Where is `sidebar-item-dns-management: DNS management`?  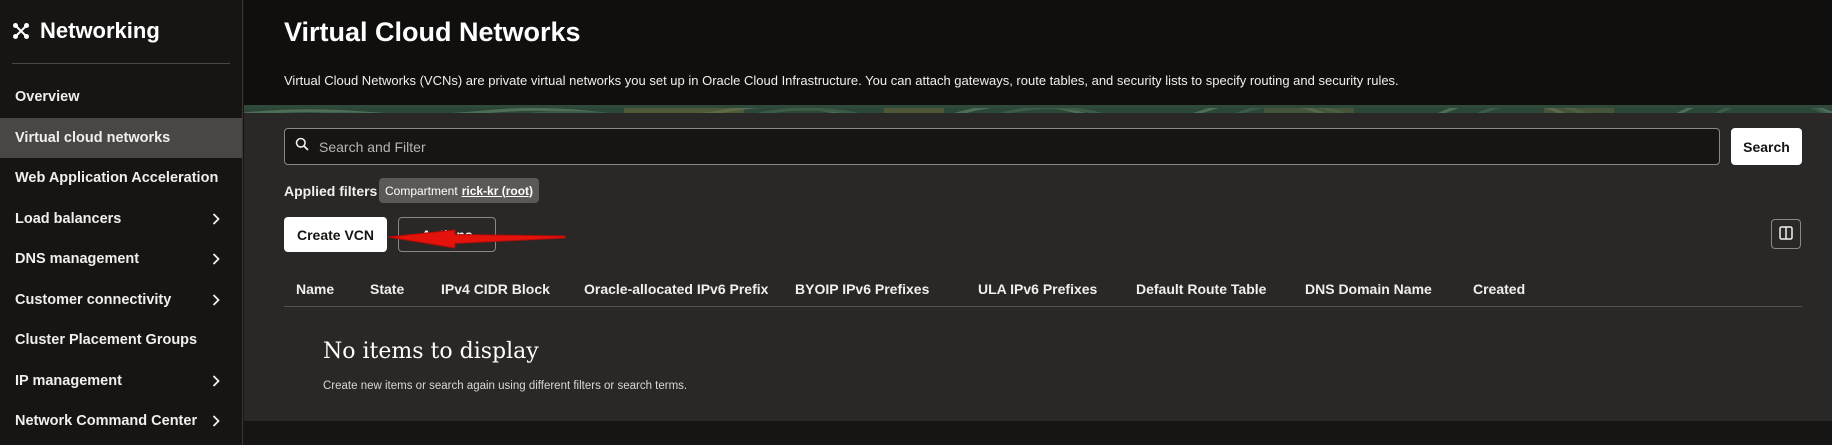
sidebar-item-dns-management: DNS management is located at coordinates (121, 259).